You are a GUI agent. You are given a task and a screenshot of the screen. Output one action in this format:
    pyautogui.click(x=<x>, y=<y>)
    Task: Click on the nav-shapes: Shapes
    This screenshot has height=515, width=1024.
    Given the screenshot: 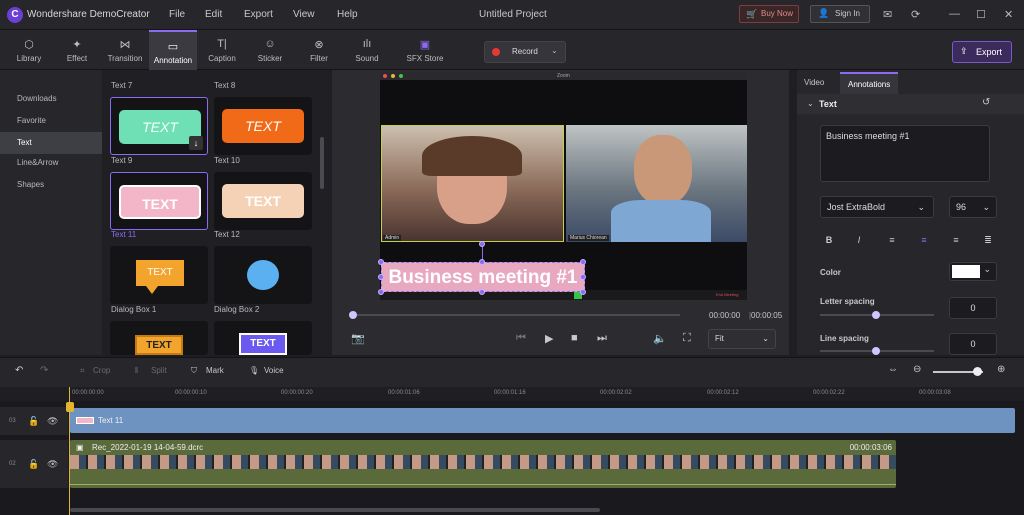 What is the action you would take?
    pyautogui.click(x=51, y=185)
    